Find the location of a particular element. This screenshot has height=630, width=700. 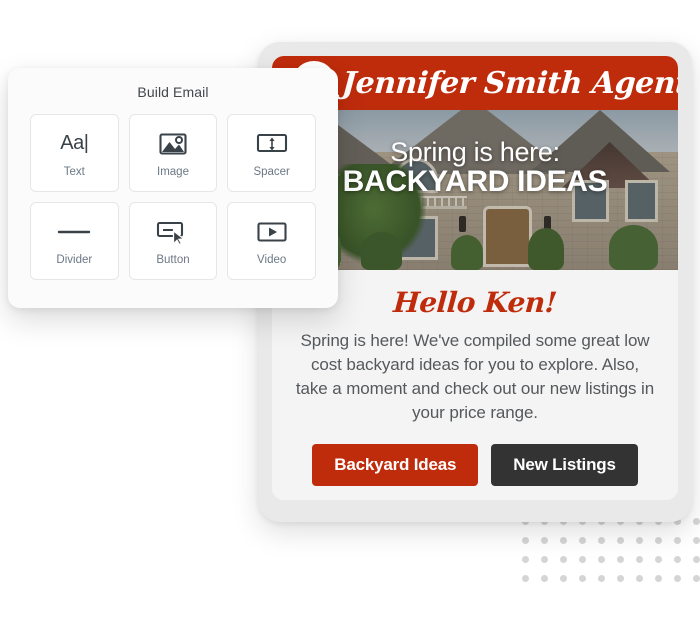

block-label: Spacer is located at coordinates (271, 171).